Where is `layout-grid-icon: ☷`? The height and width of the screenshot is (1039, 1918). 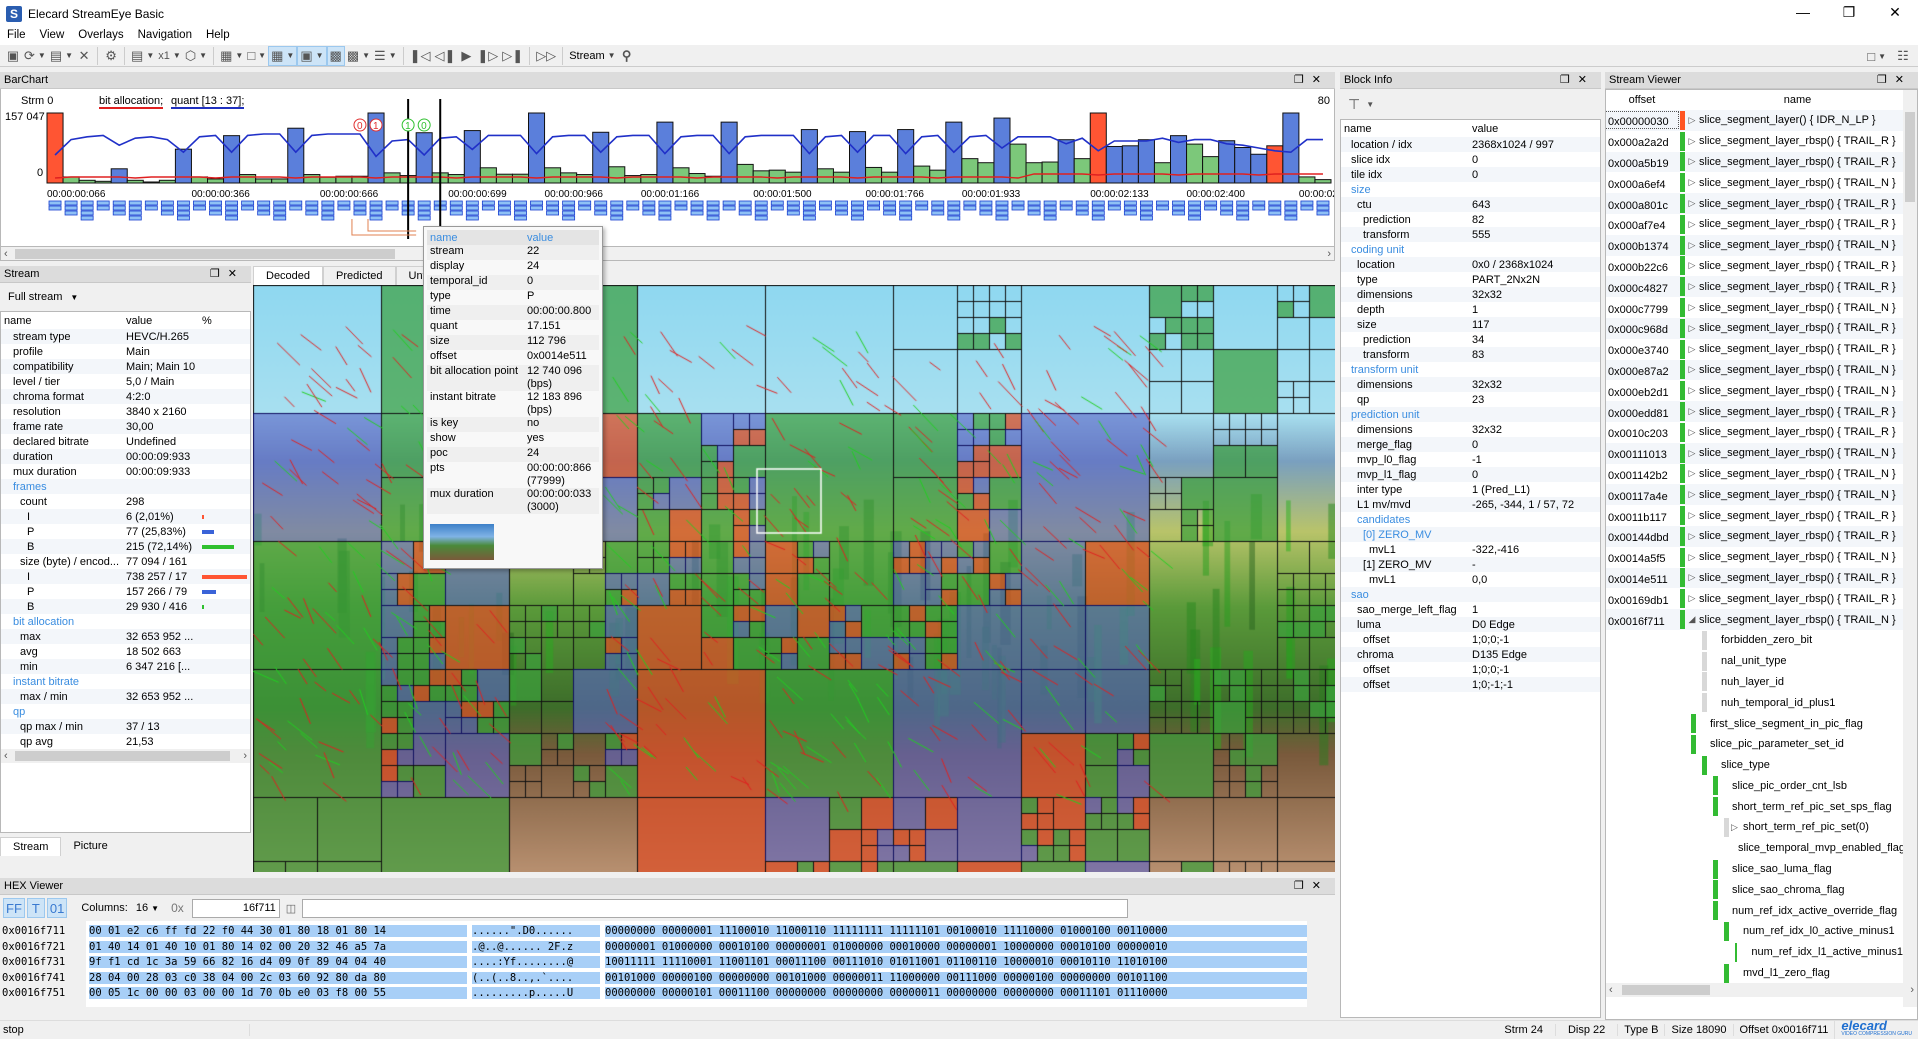 layout-grid-icon: ☷ is located at coordinates (1903, 56).